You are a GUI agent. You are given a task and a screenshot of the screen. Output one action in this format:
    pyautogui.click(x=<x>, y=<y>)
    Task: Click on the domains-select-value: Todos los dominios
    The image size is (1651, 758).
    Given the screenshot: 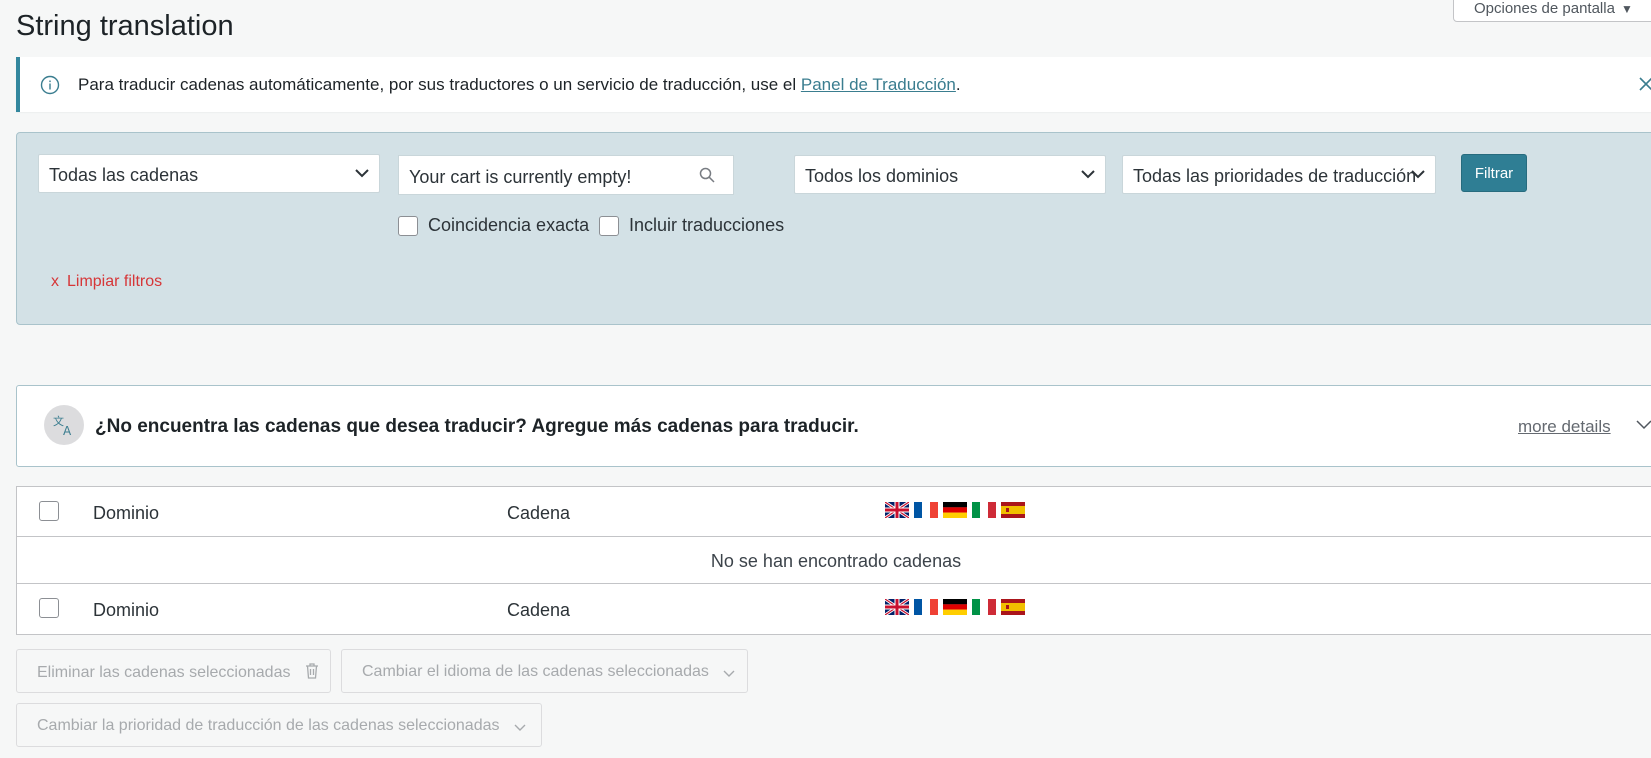 What is the action you would take?
    pyautogui.click(x=882, y=176)
    